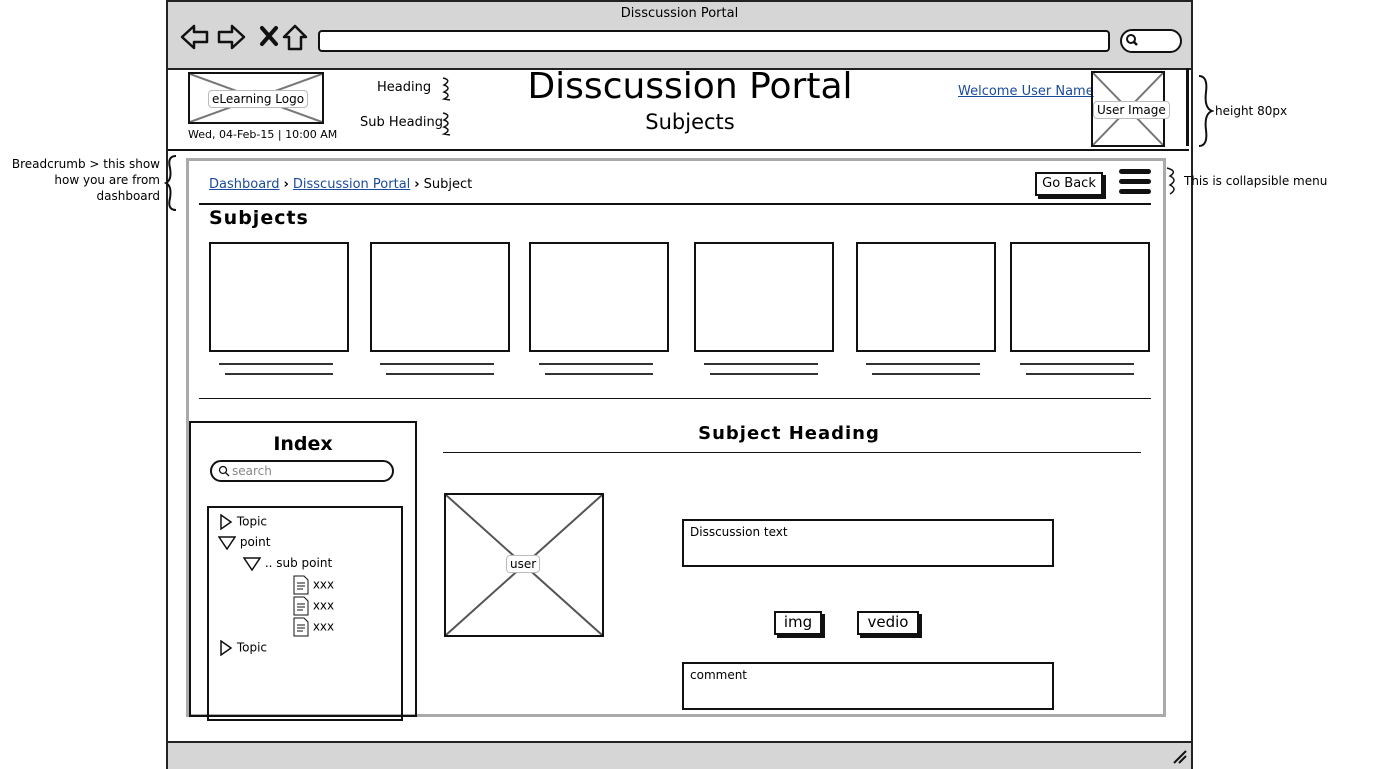 This screenshot has height=769, width=1376. Describe the element at coordinates (351, 184) in the screenshot. I see `breadcrumb-link-portal: Disscussion Portal` at that location.